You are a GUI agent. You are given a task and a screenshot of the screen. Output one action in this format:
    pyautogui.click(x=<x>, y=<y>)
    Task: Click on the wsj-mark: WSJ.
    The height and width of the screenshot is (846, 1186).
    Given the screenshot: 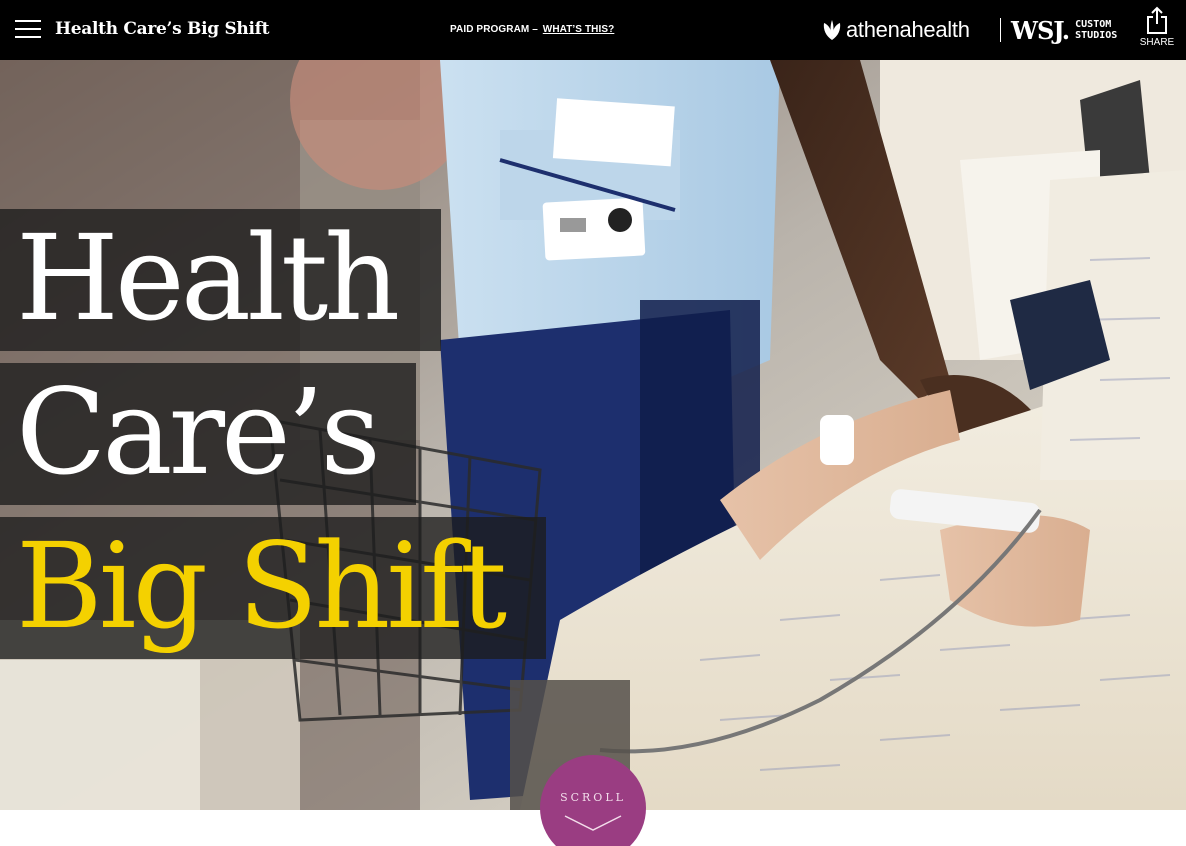 What is the action you would take?
    pyautogui.click(x=1040, y=30)
    